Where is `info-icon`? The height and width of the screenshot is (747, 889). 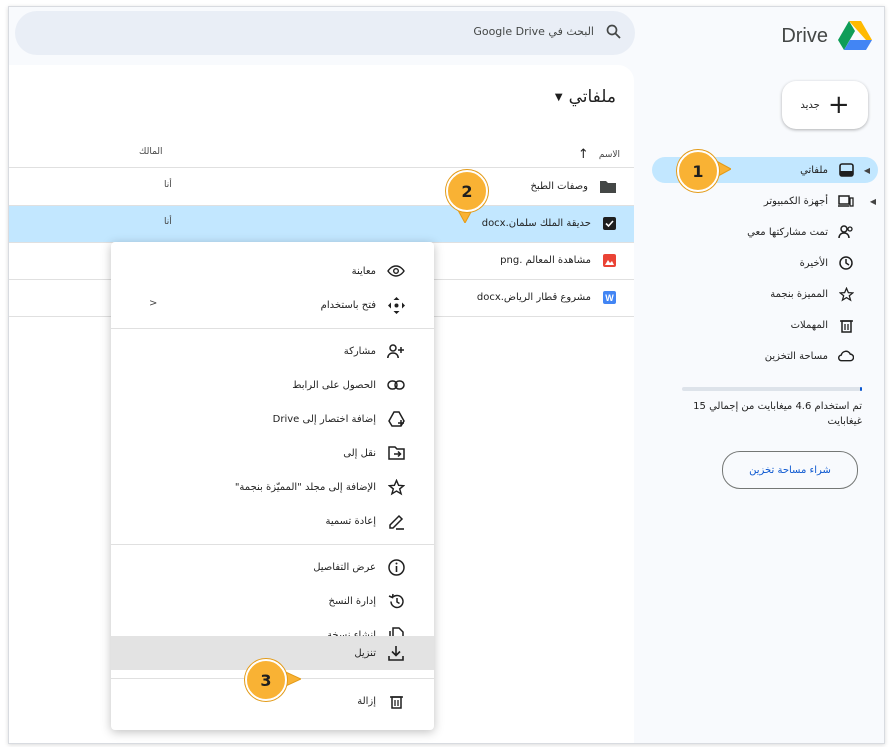 info-icon is located at coordinates (396, 567).